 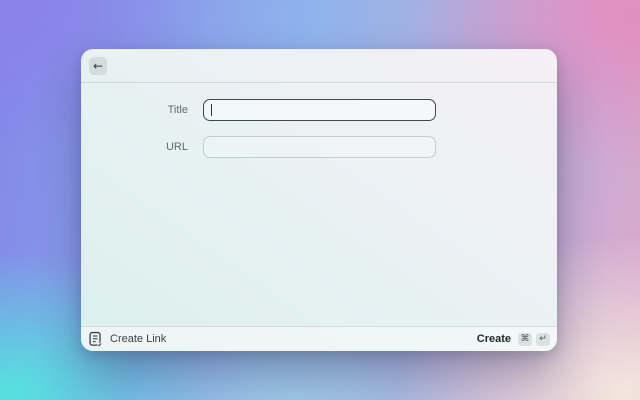 I want to click on back-button: ←, so click(x=98, y=65).